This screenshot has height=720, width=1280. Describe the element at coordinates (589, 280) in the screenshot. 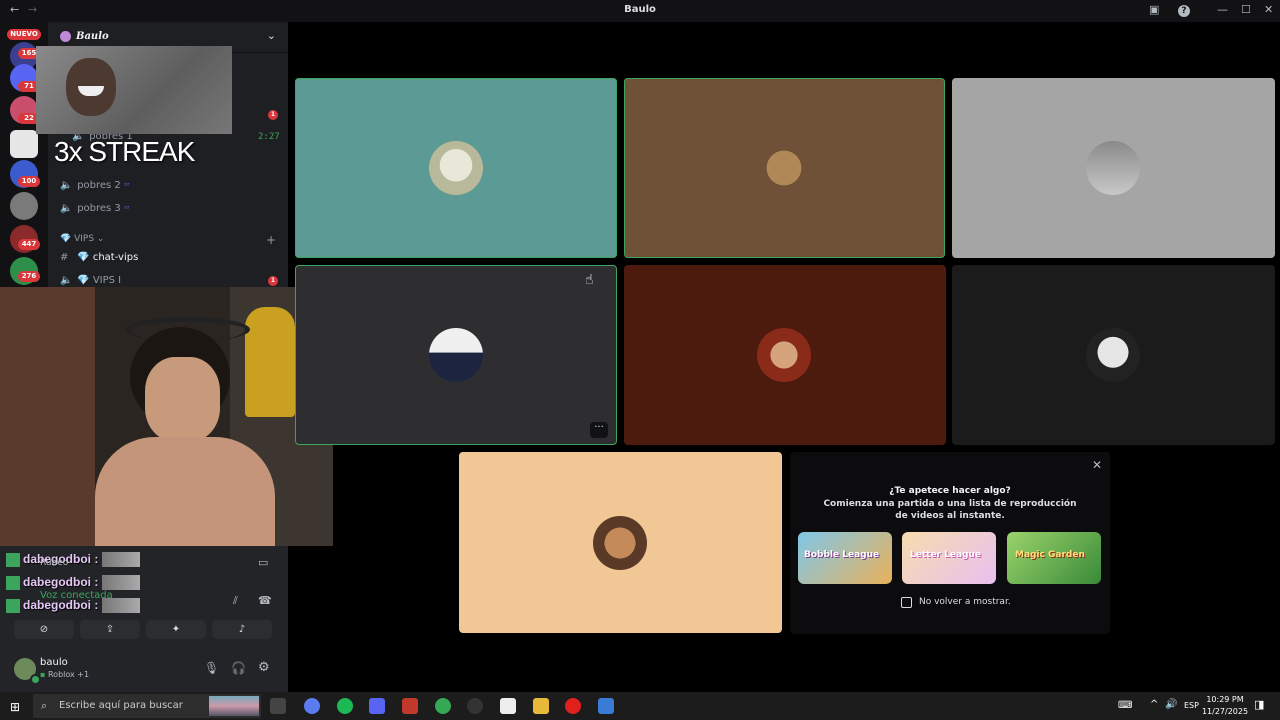

I see `mouse-cursor-icon: ☝` at that location.